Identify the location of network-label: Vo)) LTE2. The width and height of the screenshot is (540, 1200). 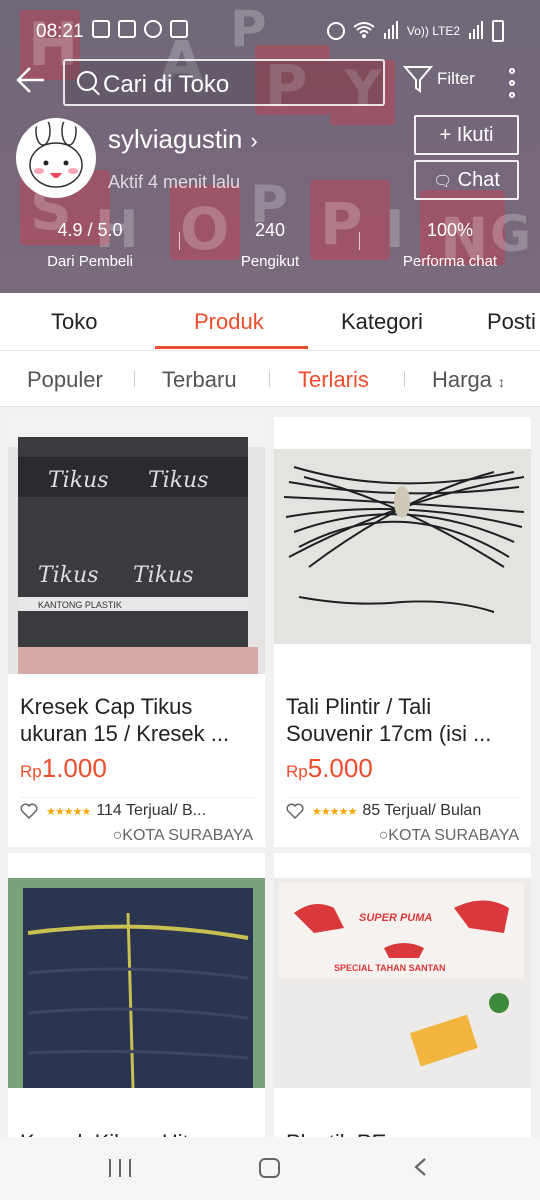
(433, 31).